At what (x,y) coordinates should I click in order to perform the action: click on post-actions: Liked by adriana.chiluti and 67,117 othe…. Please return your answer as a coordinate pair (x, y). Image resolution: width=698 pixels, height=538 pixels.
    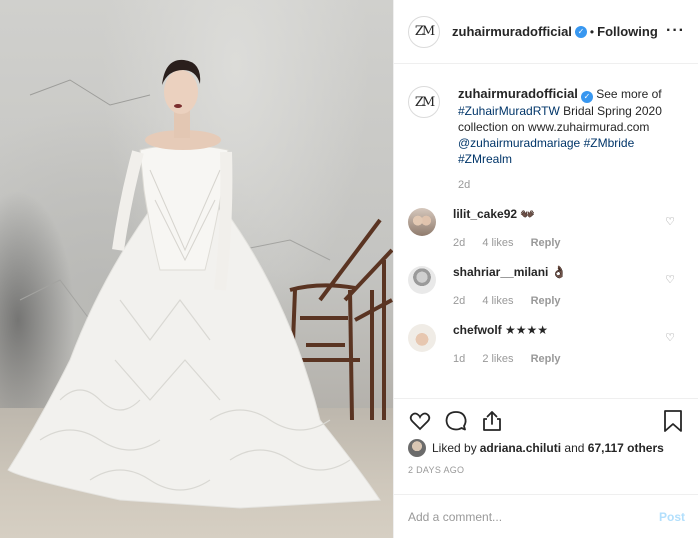
    Looking at the image, I should click on (546, 436).